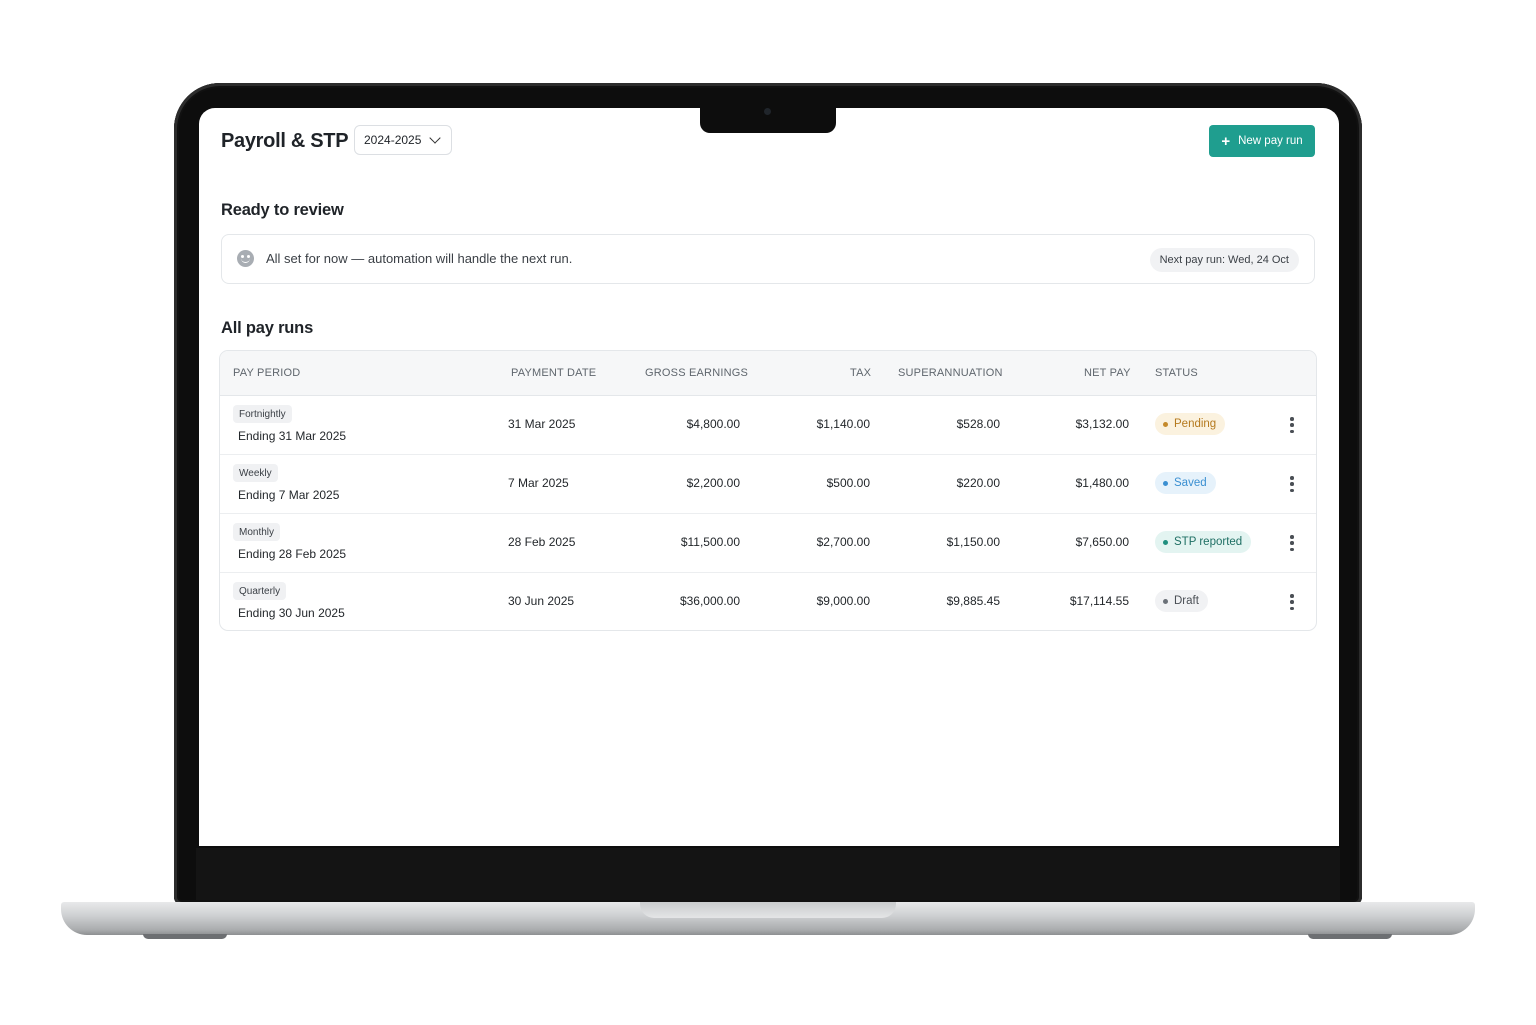 Image resolution: width=1536 pixels, height=1025 pixels. I want to click on smile-icon, so click(245, 258).